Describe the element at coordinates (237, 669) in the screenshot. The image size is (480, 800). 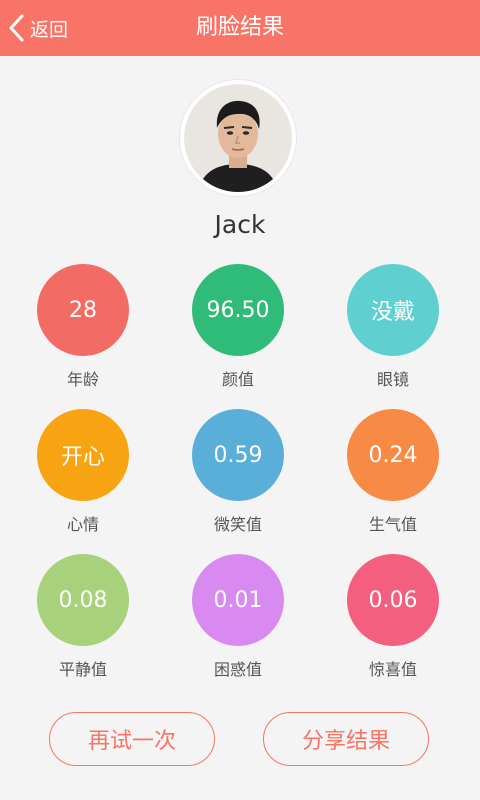
I see `result-label: 困惑值` at that location.